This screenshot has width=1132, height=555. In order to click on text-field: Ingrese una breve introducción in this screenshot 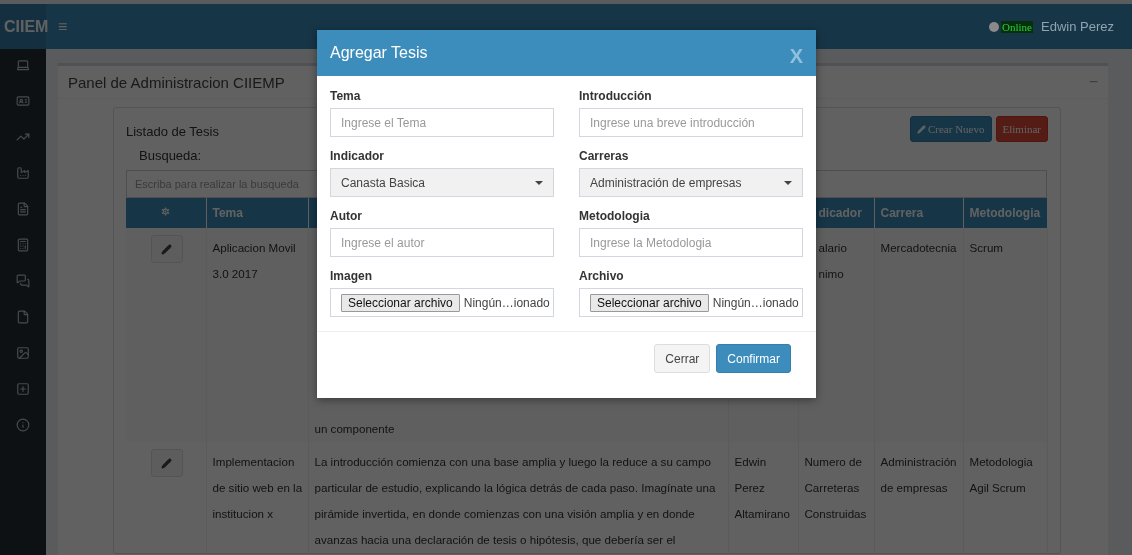, I will do `click(691, 122)`.